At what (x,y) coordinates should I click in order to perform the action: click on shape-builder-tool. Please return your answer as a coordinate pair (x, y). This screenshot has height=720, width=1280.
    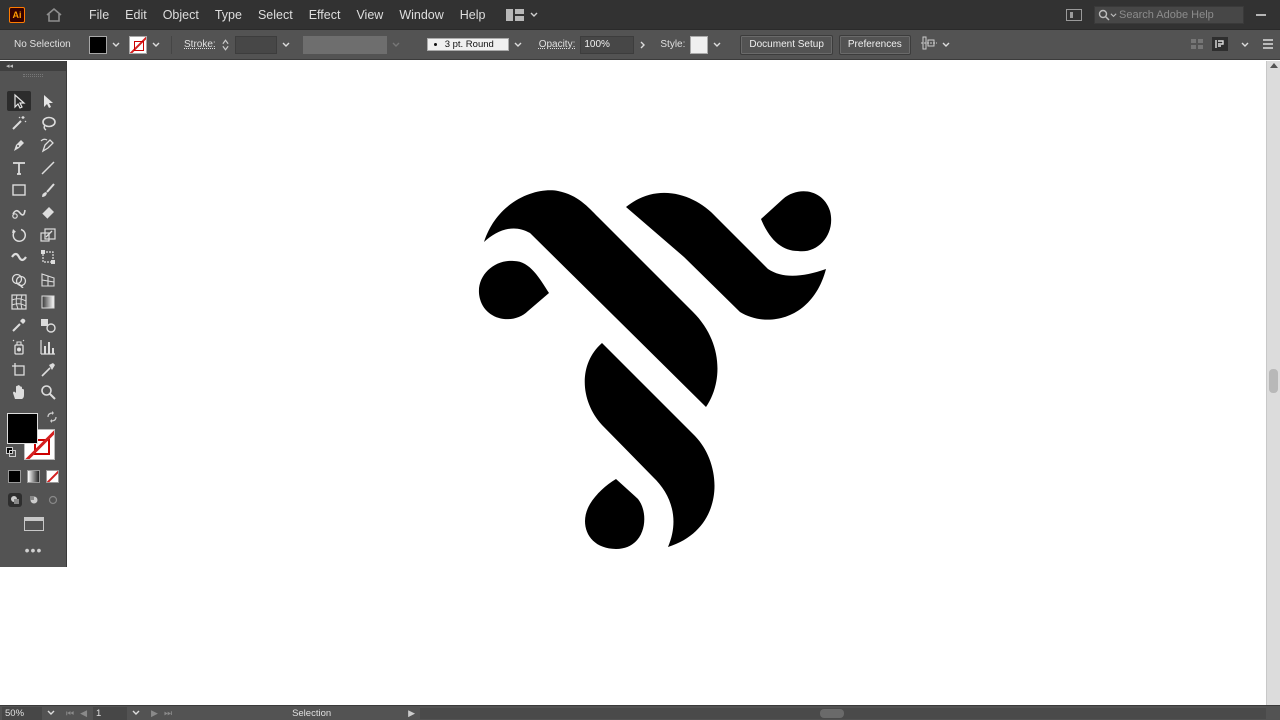
    Looking at the image, I should click on (19, 280).